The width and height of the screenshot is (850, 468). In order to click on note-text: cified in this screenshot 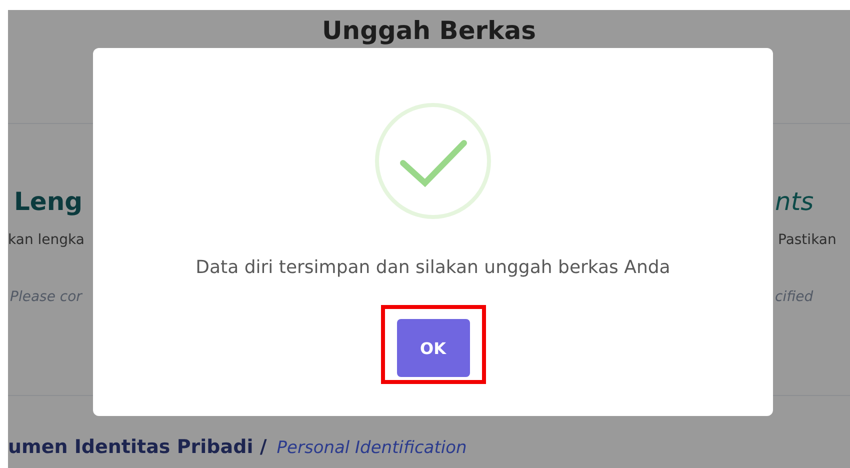, I will do `click(794, 297)`.